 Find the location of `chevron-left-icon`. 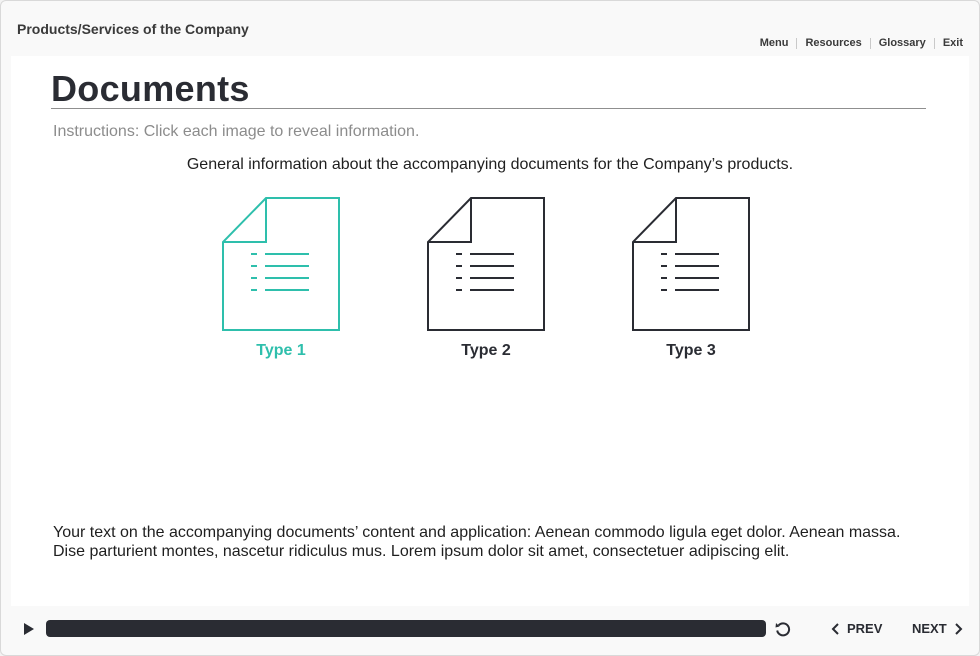

chevron-left-icon is located at coordinates (835, 628).